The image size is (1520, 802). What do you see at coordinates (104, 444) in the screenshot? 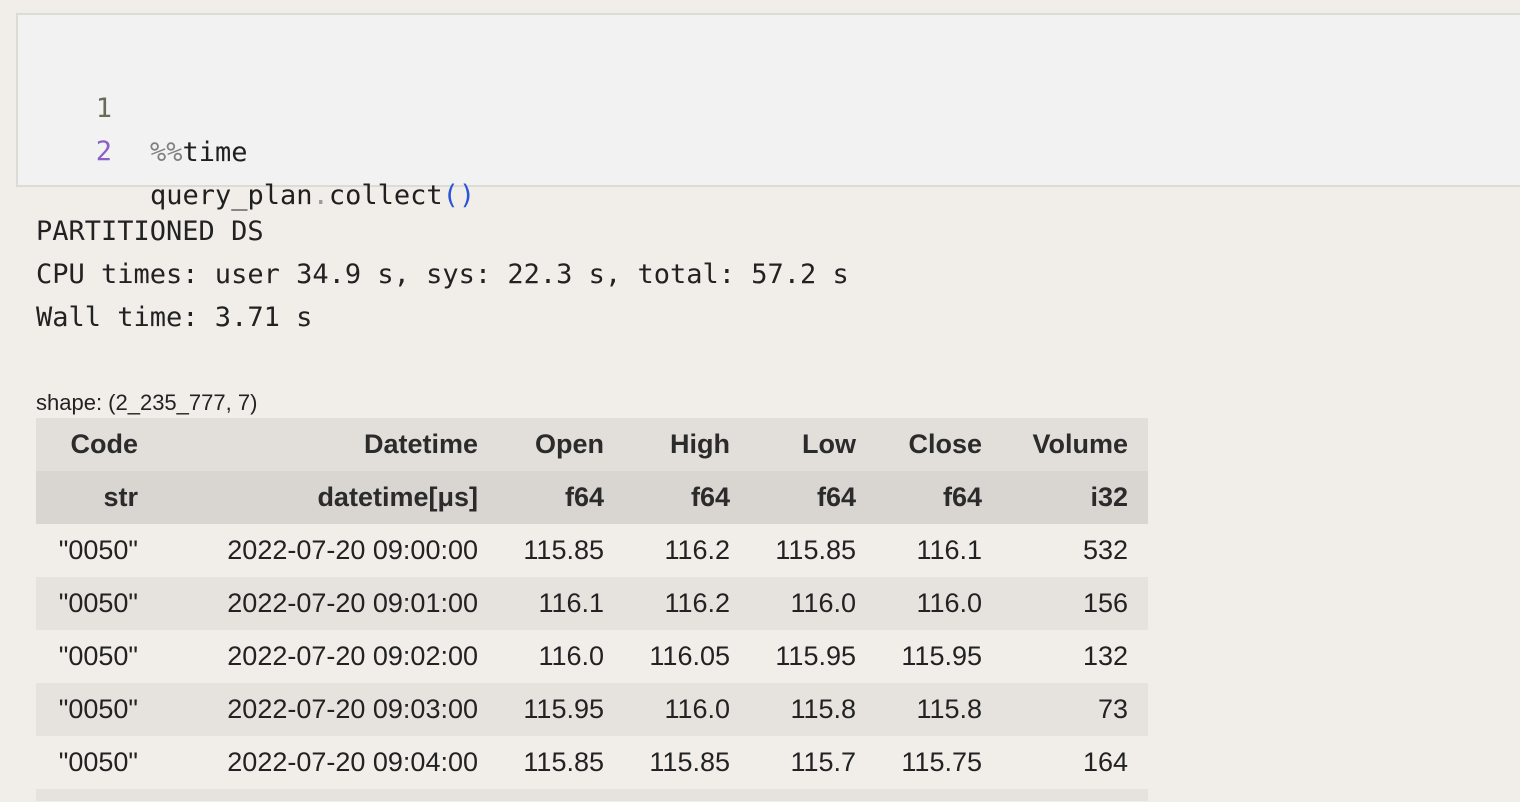
I see `column-header: Code` at bounding box center [104, 444].